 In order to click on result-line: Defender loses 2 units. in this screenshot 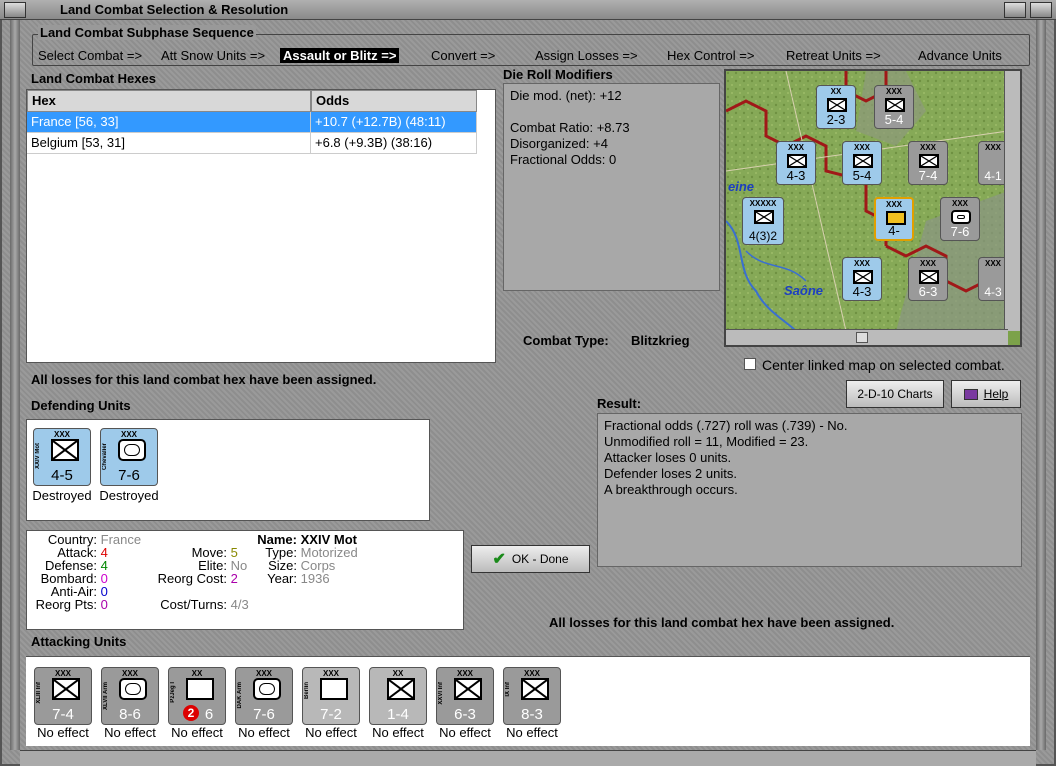, I will do `click(670, 473)`.